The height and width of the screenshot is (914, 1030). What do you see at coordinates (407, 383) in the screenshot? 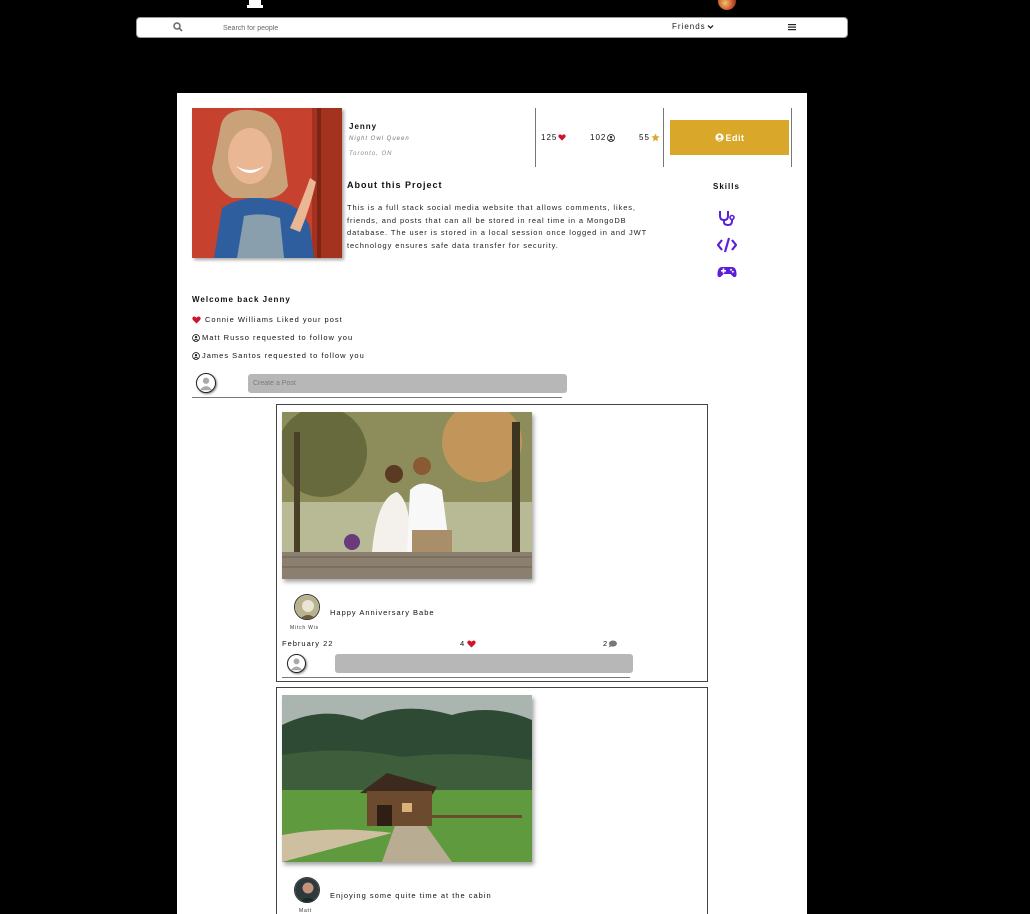
I see `create-post-input` at bounding box center [407, 383].